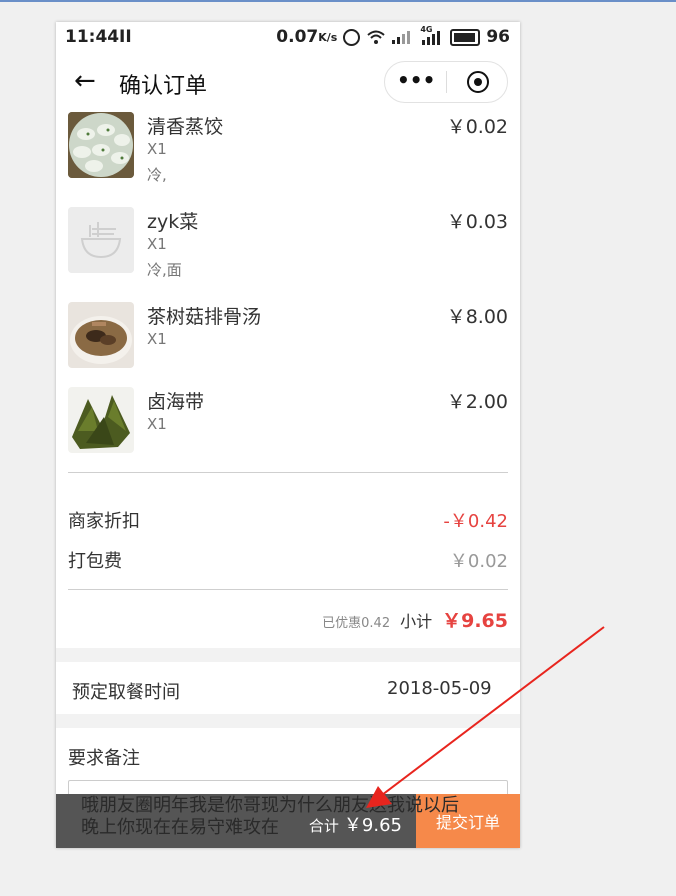 The height and width of the screenshot is (896, 676). Describe the element at coordinates (485, 717) in the screenshot. I see `annotation-arrow-icon` at that location.